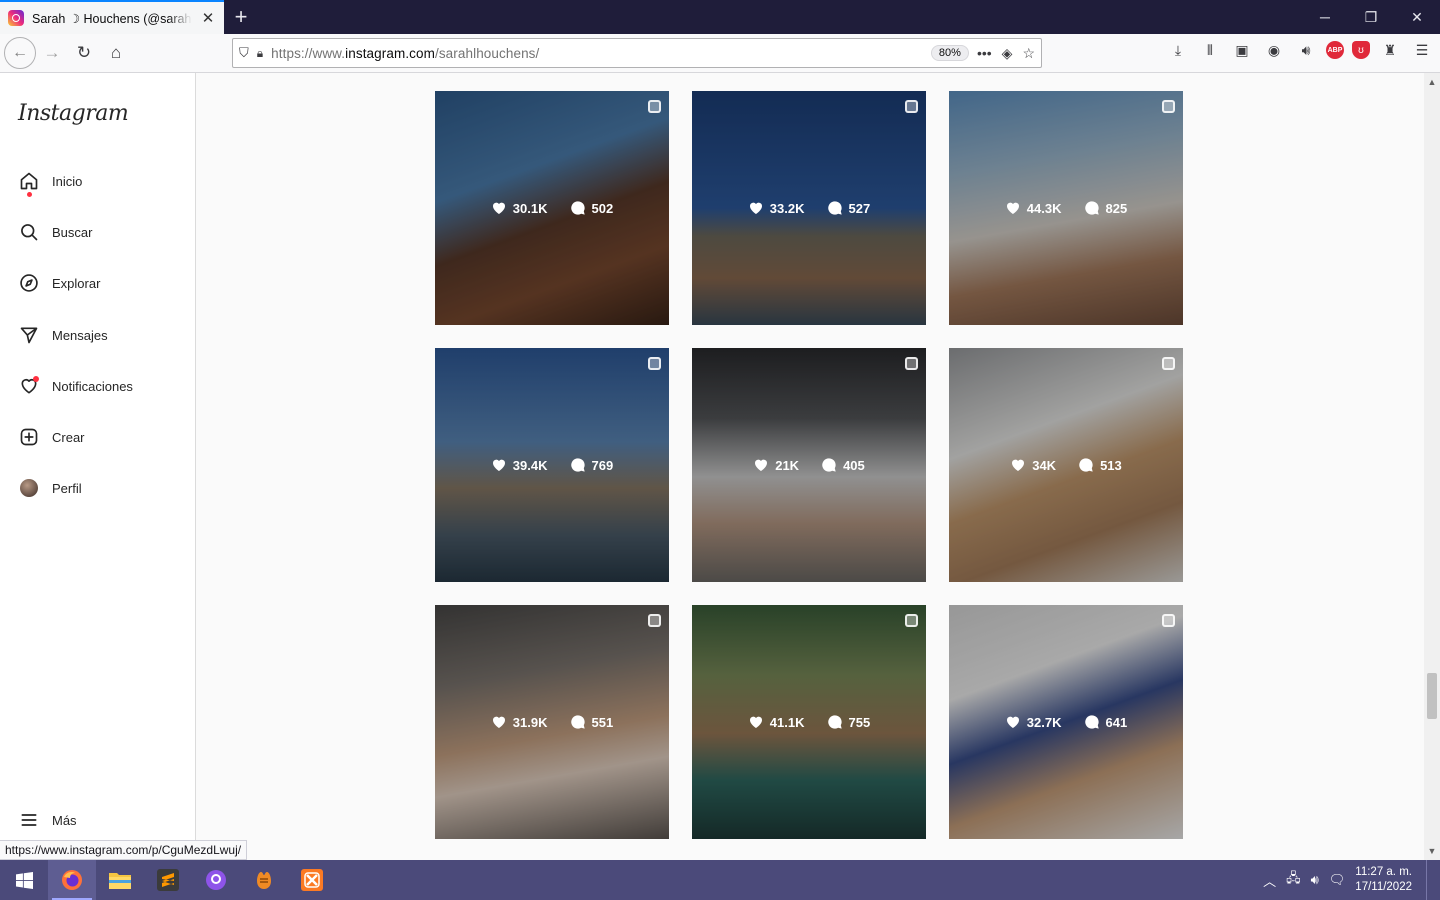  Describe the element at coordinates (63, 335) in the screenshot. I see `sidebar-item-mensajes: Mensajes` at that location.